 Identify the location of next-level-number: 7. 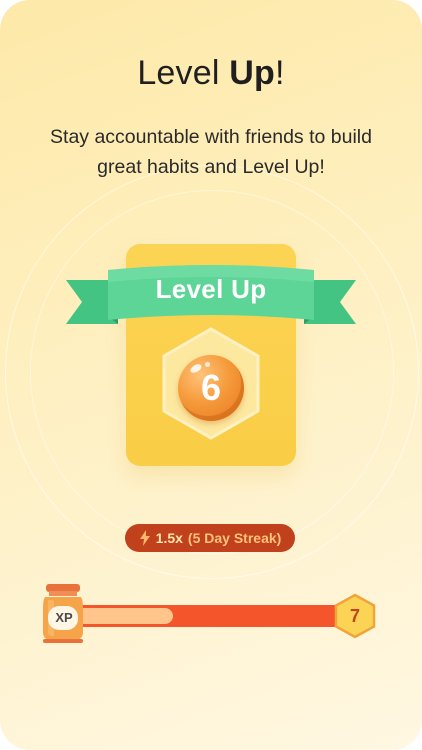
(354, 616).